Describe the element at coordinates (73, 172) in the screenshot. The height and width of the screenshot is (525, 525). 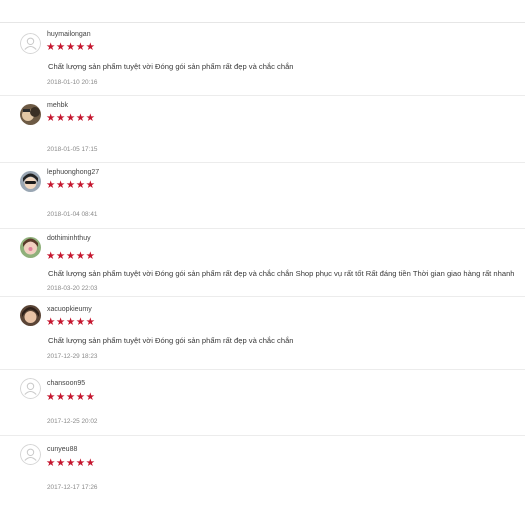
I see `review-username: lephuonghong27` at that location.